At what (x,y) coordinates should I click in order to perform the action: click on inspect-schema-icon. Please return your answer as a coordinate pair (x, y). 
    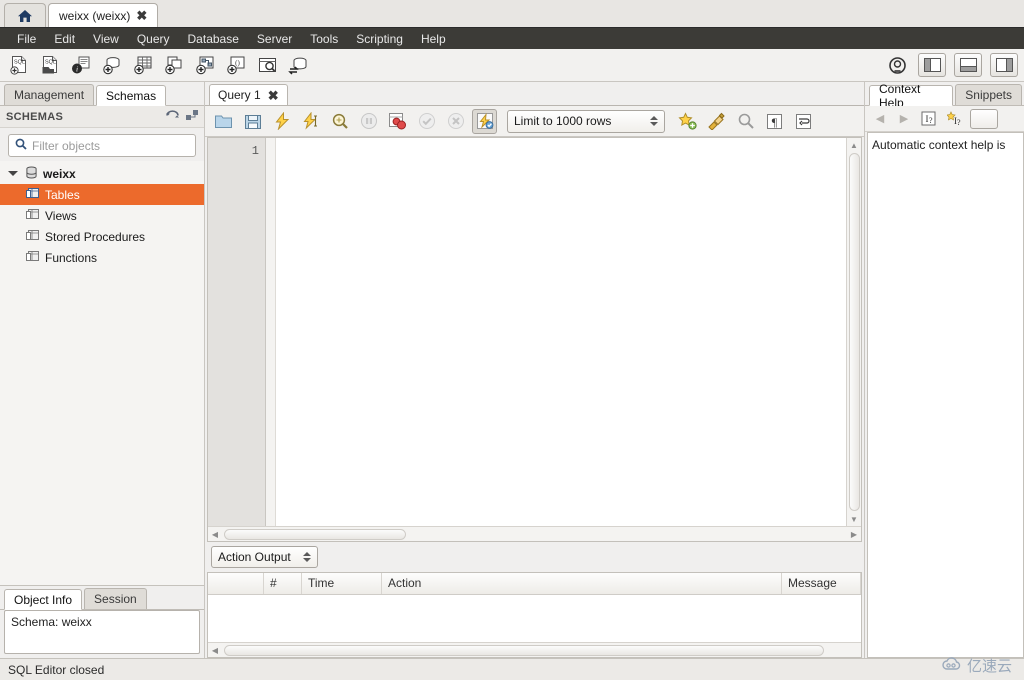
    Looking at the image, I should click on (267, 65).